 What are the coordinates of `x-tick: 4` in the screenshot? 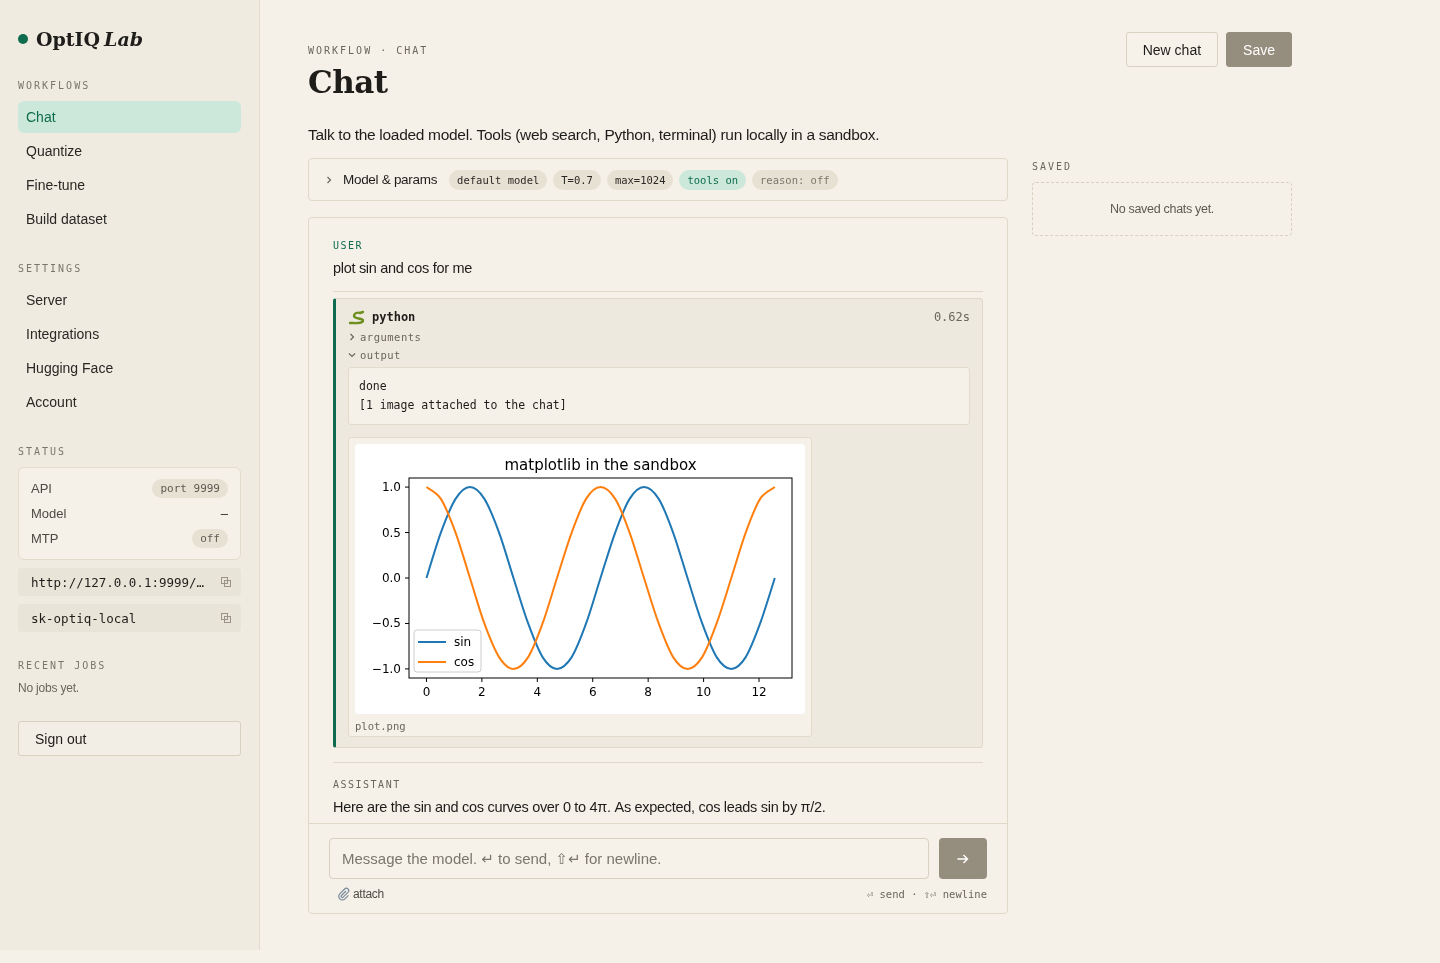 It's located at (537, 688).